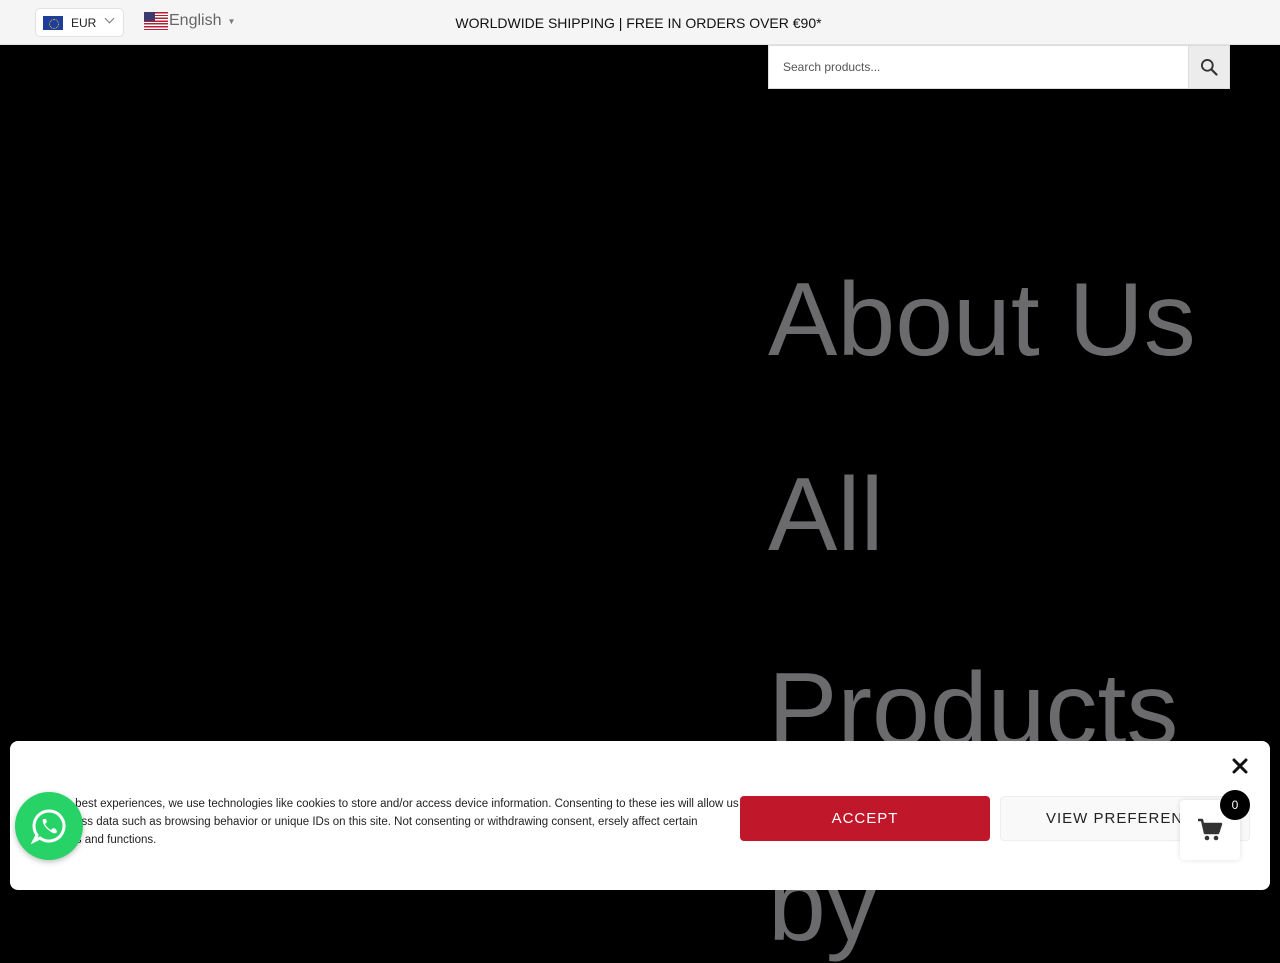 Image resolution: width=1280 pixels, height=963 pixels. I want to click on whatsapp-icon, so click(48, 827).